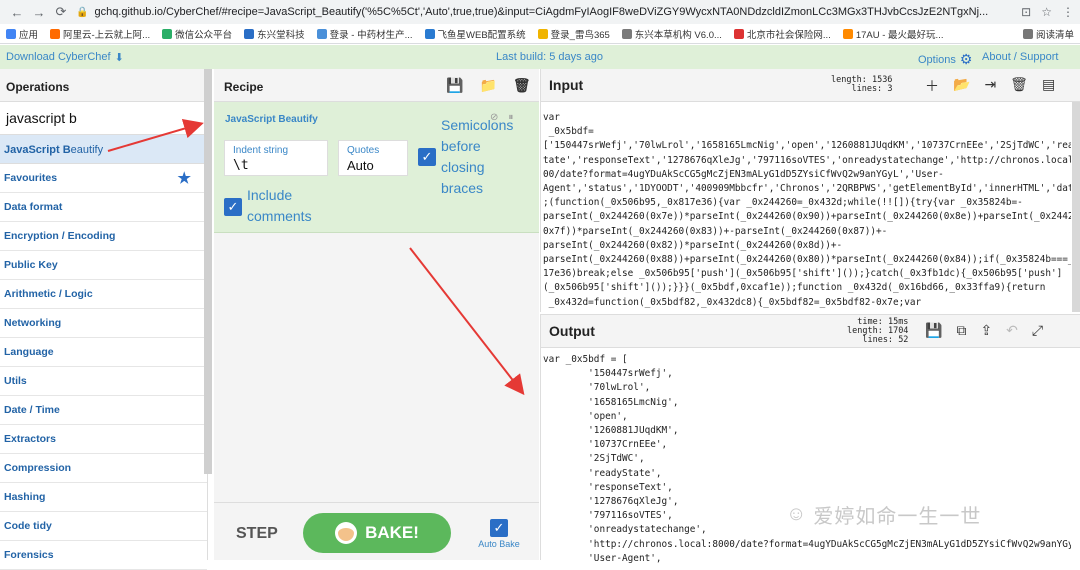 This screenshot has width=1080, height=570. Describe the element at coordinates (477, 125) in the screenshot. I see `semicolons-label-line: Semicolons` at that location.